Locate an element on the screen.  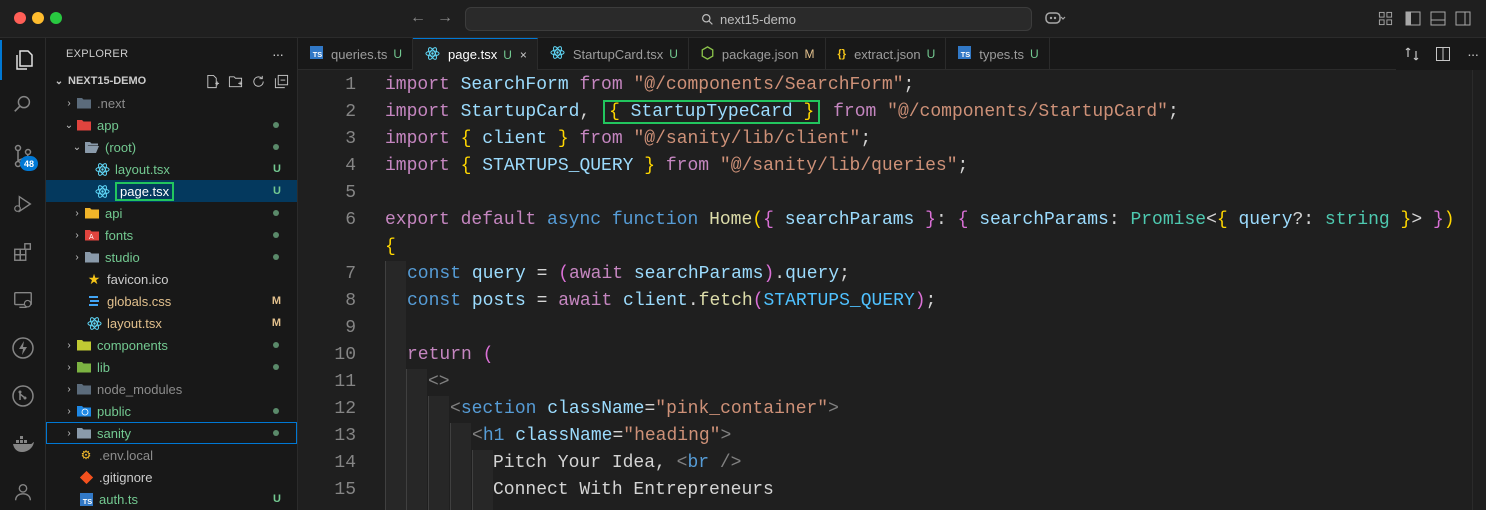
tree-item-api: › api is located at coordinates (171, 213).